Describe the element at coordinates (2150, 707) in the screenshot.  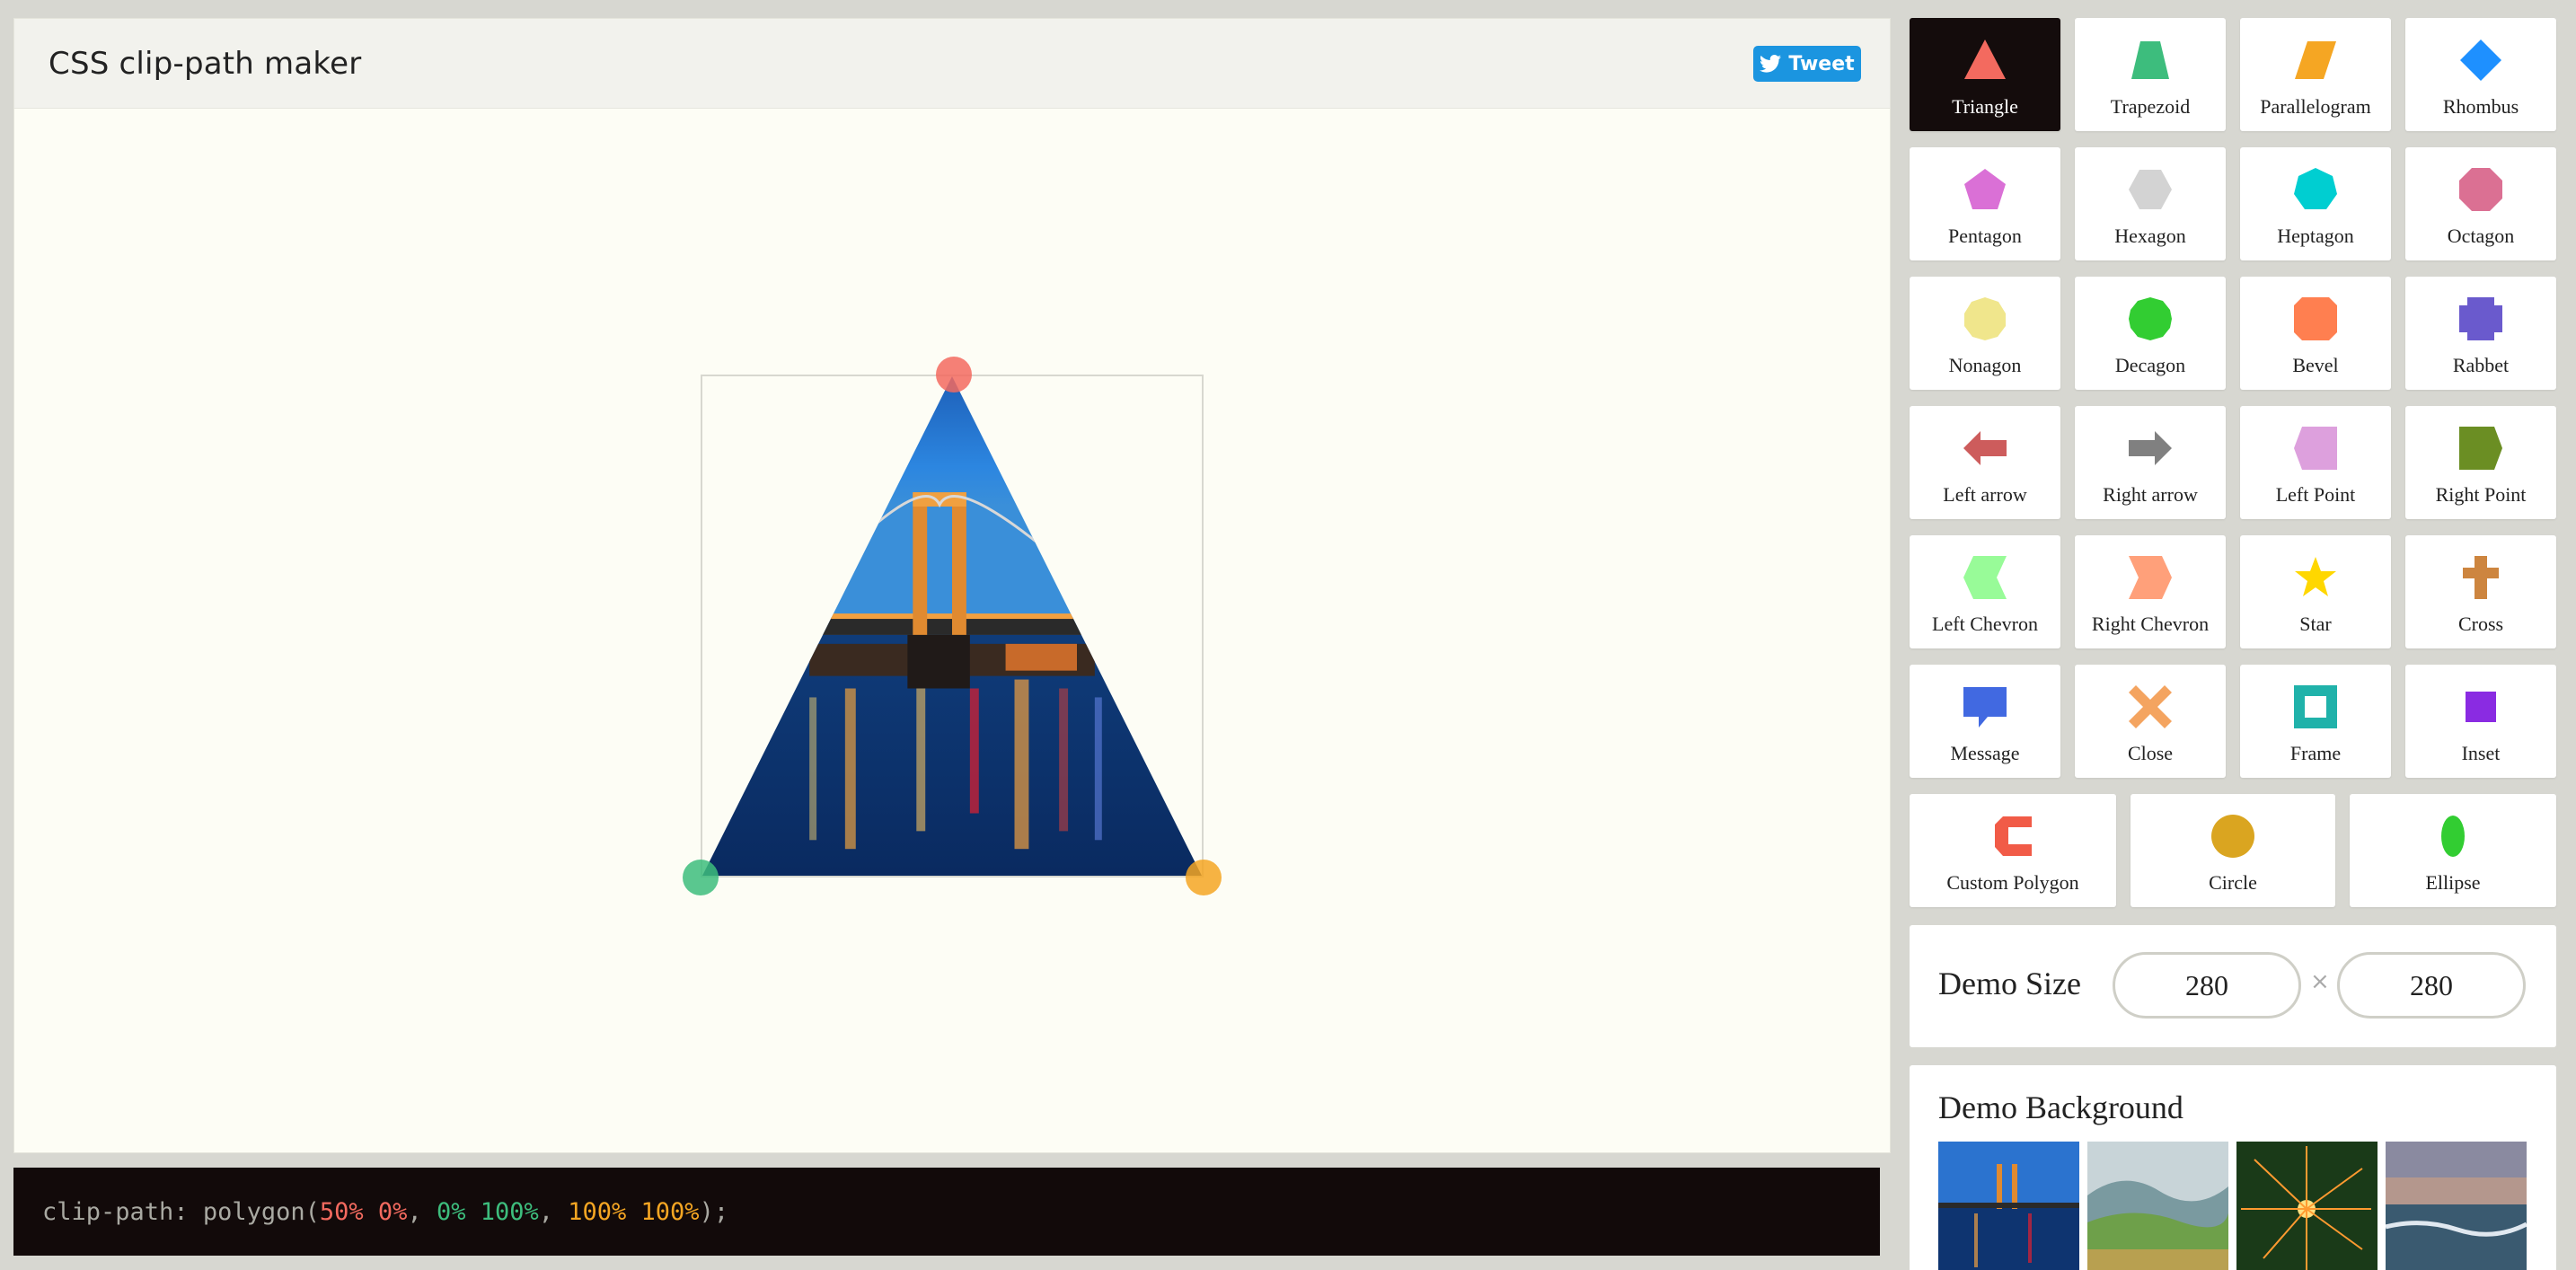
I see `close-icon` at that location.